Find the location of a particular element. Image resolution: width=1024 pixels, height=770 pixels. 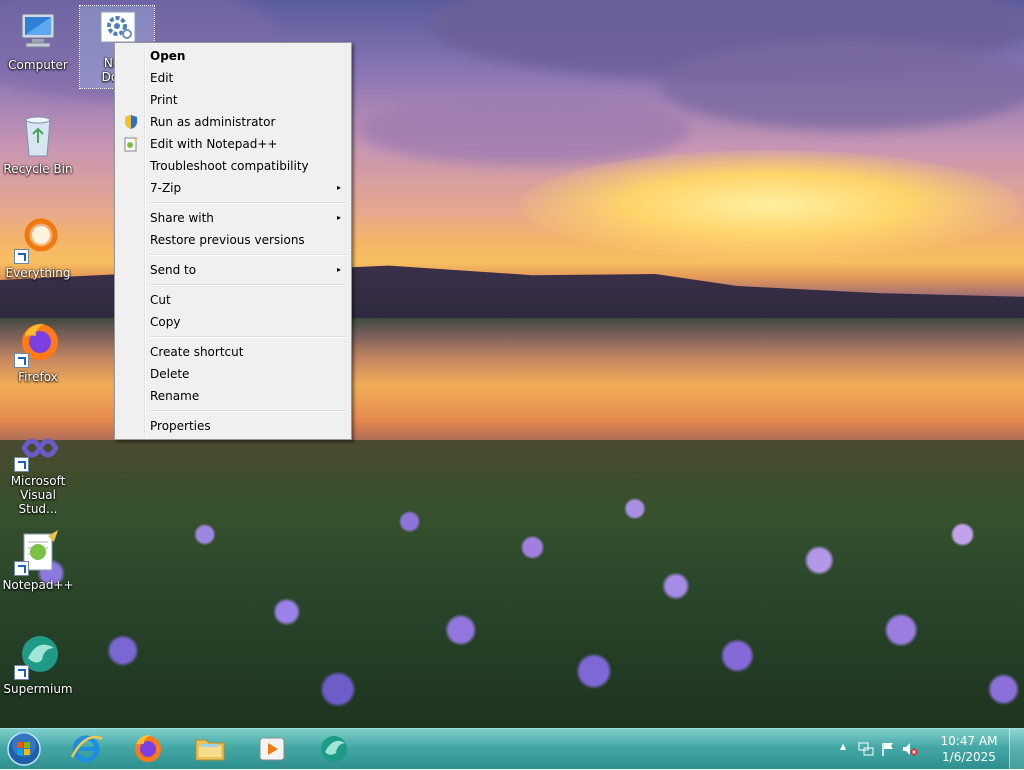

recycle-bin-icon is located at coordinates (38, 136).